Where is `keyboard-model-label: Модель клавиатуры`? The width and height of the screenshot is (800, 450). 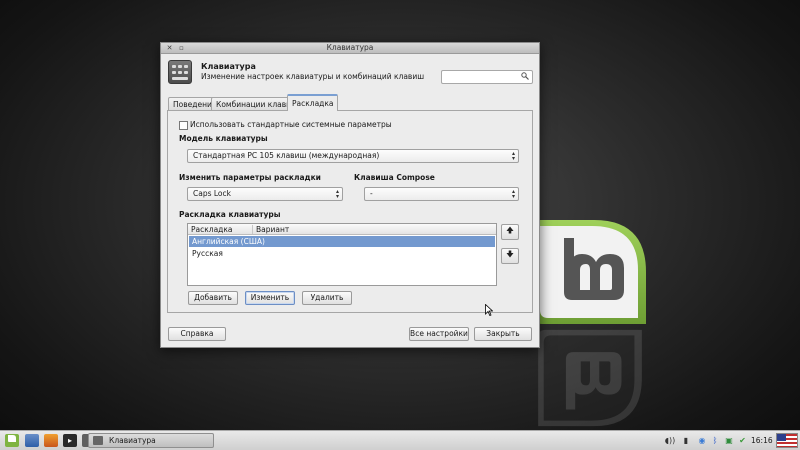 keyboard-model-label: Модель клавиатуры is located at coordinates (223, 138).